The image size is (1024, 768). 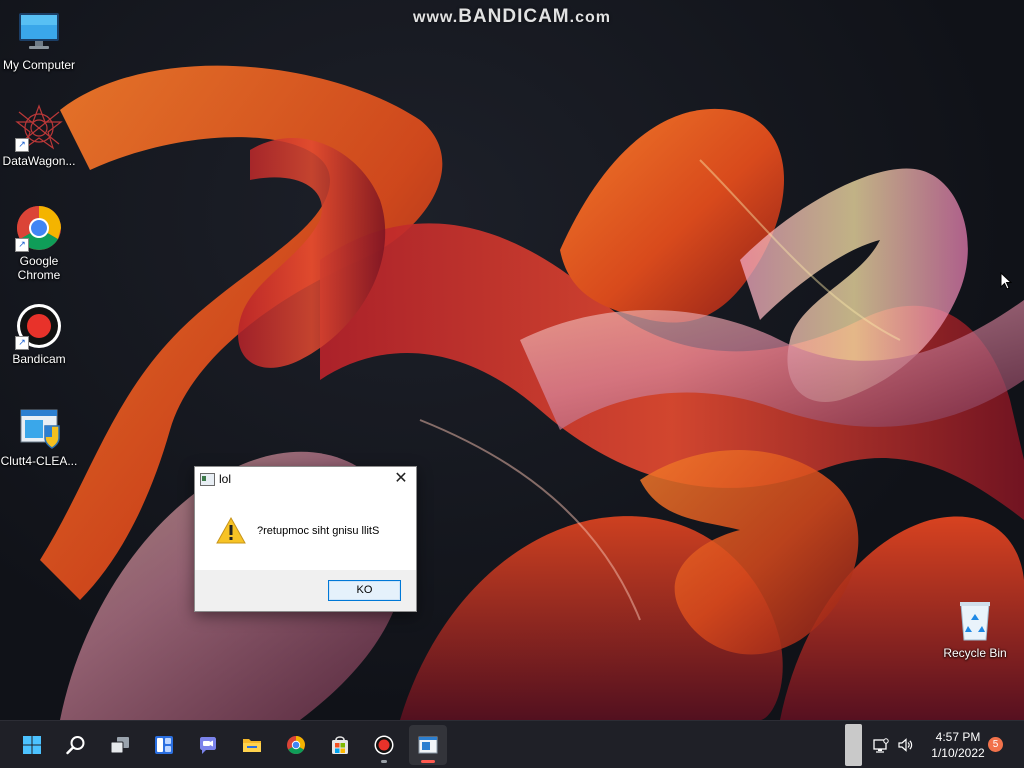 I want to click on dialog-footer: KO, so click(x=305, y=590).